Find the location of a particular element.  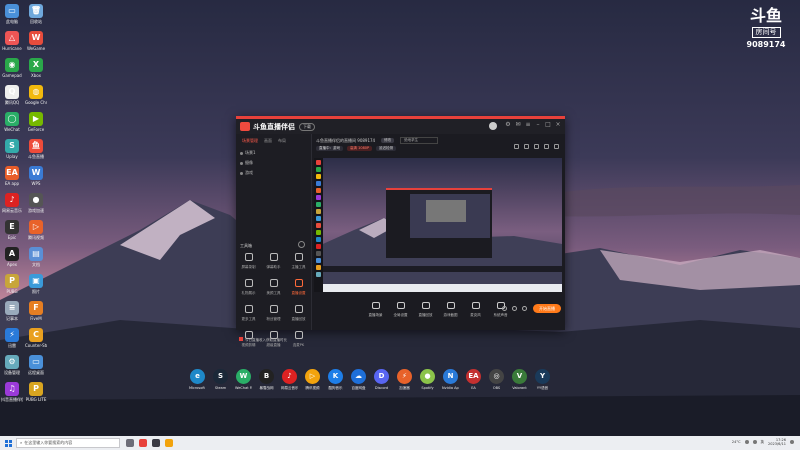

desktop-icon: ◍Google Chrome is located at coordinates (36, 95).